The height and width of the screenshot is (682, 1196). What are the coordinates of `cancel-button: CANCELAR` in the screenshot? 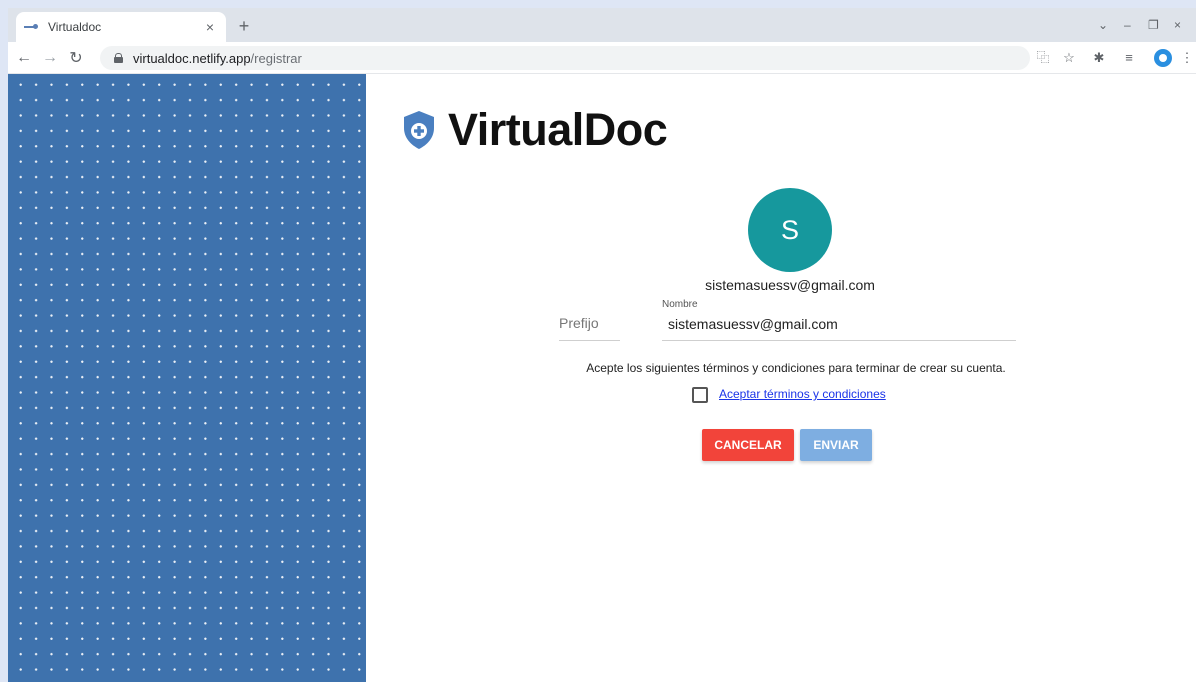 It's located at (748, 445).